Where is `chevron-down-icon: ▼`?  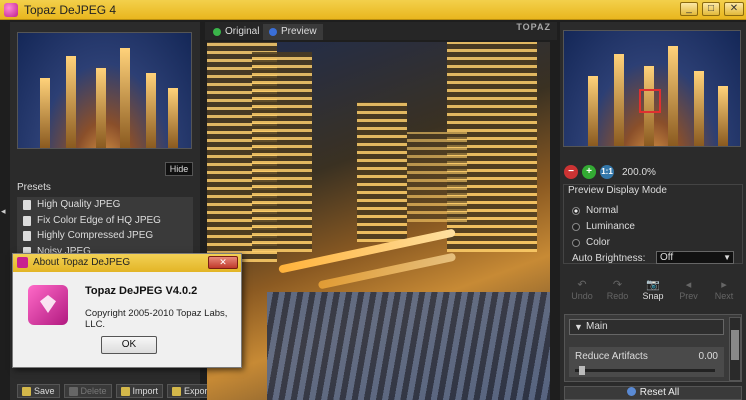
chevron-down-icon: ▼ is located at coordinates (727, 257).